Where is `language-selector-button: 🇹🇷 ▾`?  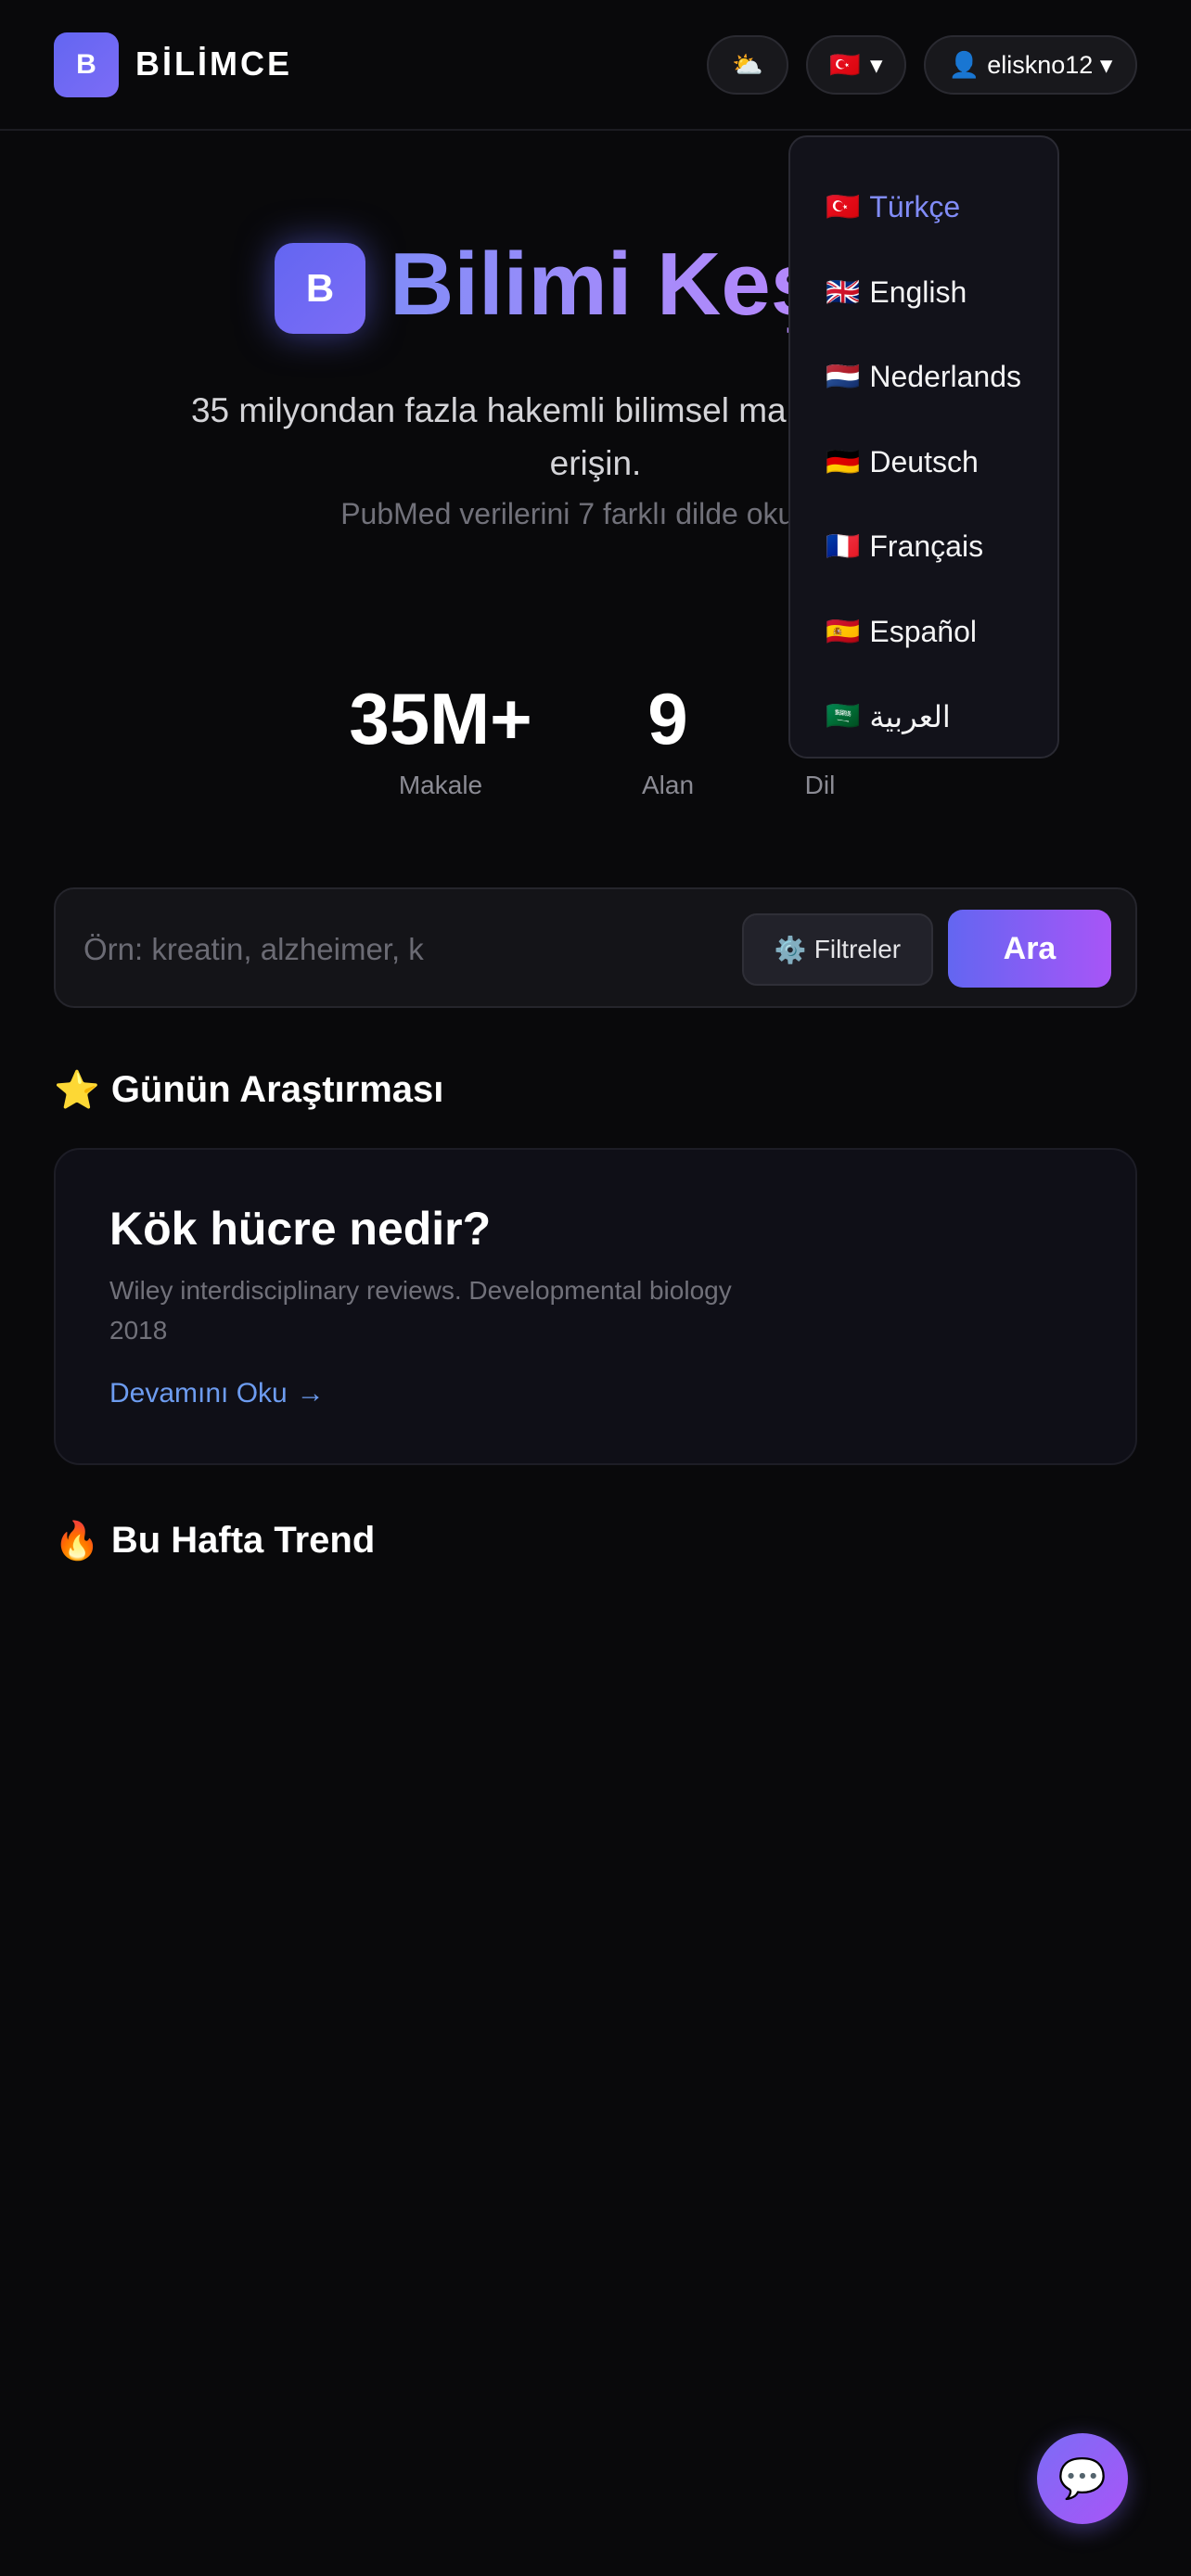
language-selector-button: 🇹🇷 ▾ is located at coordinates (856, 65).